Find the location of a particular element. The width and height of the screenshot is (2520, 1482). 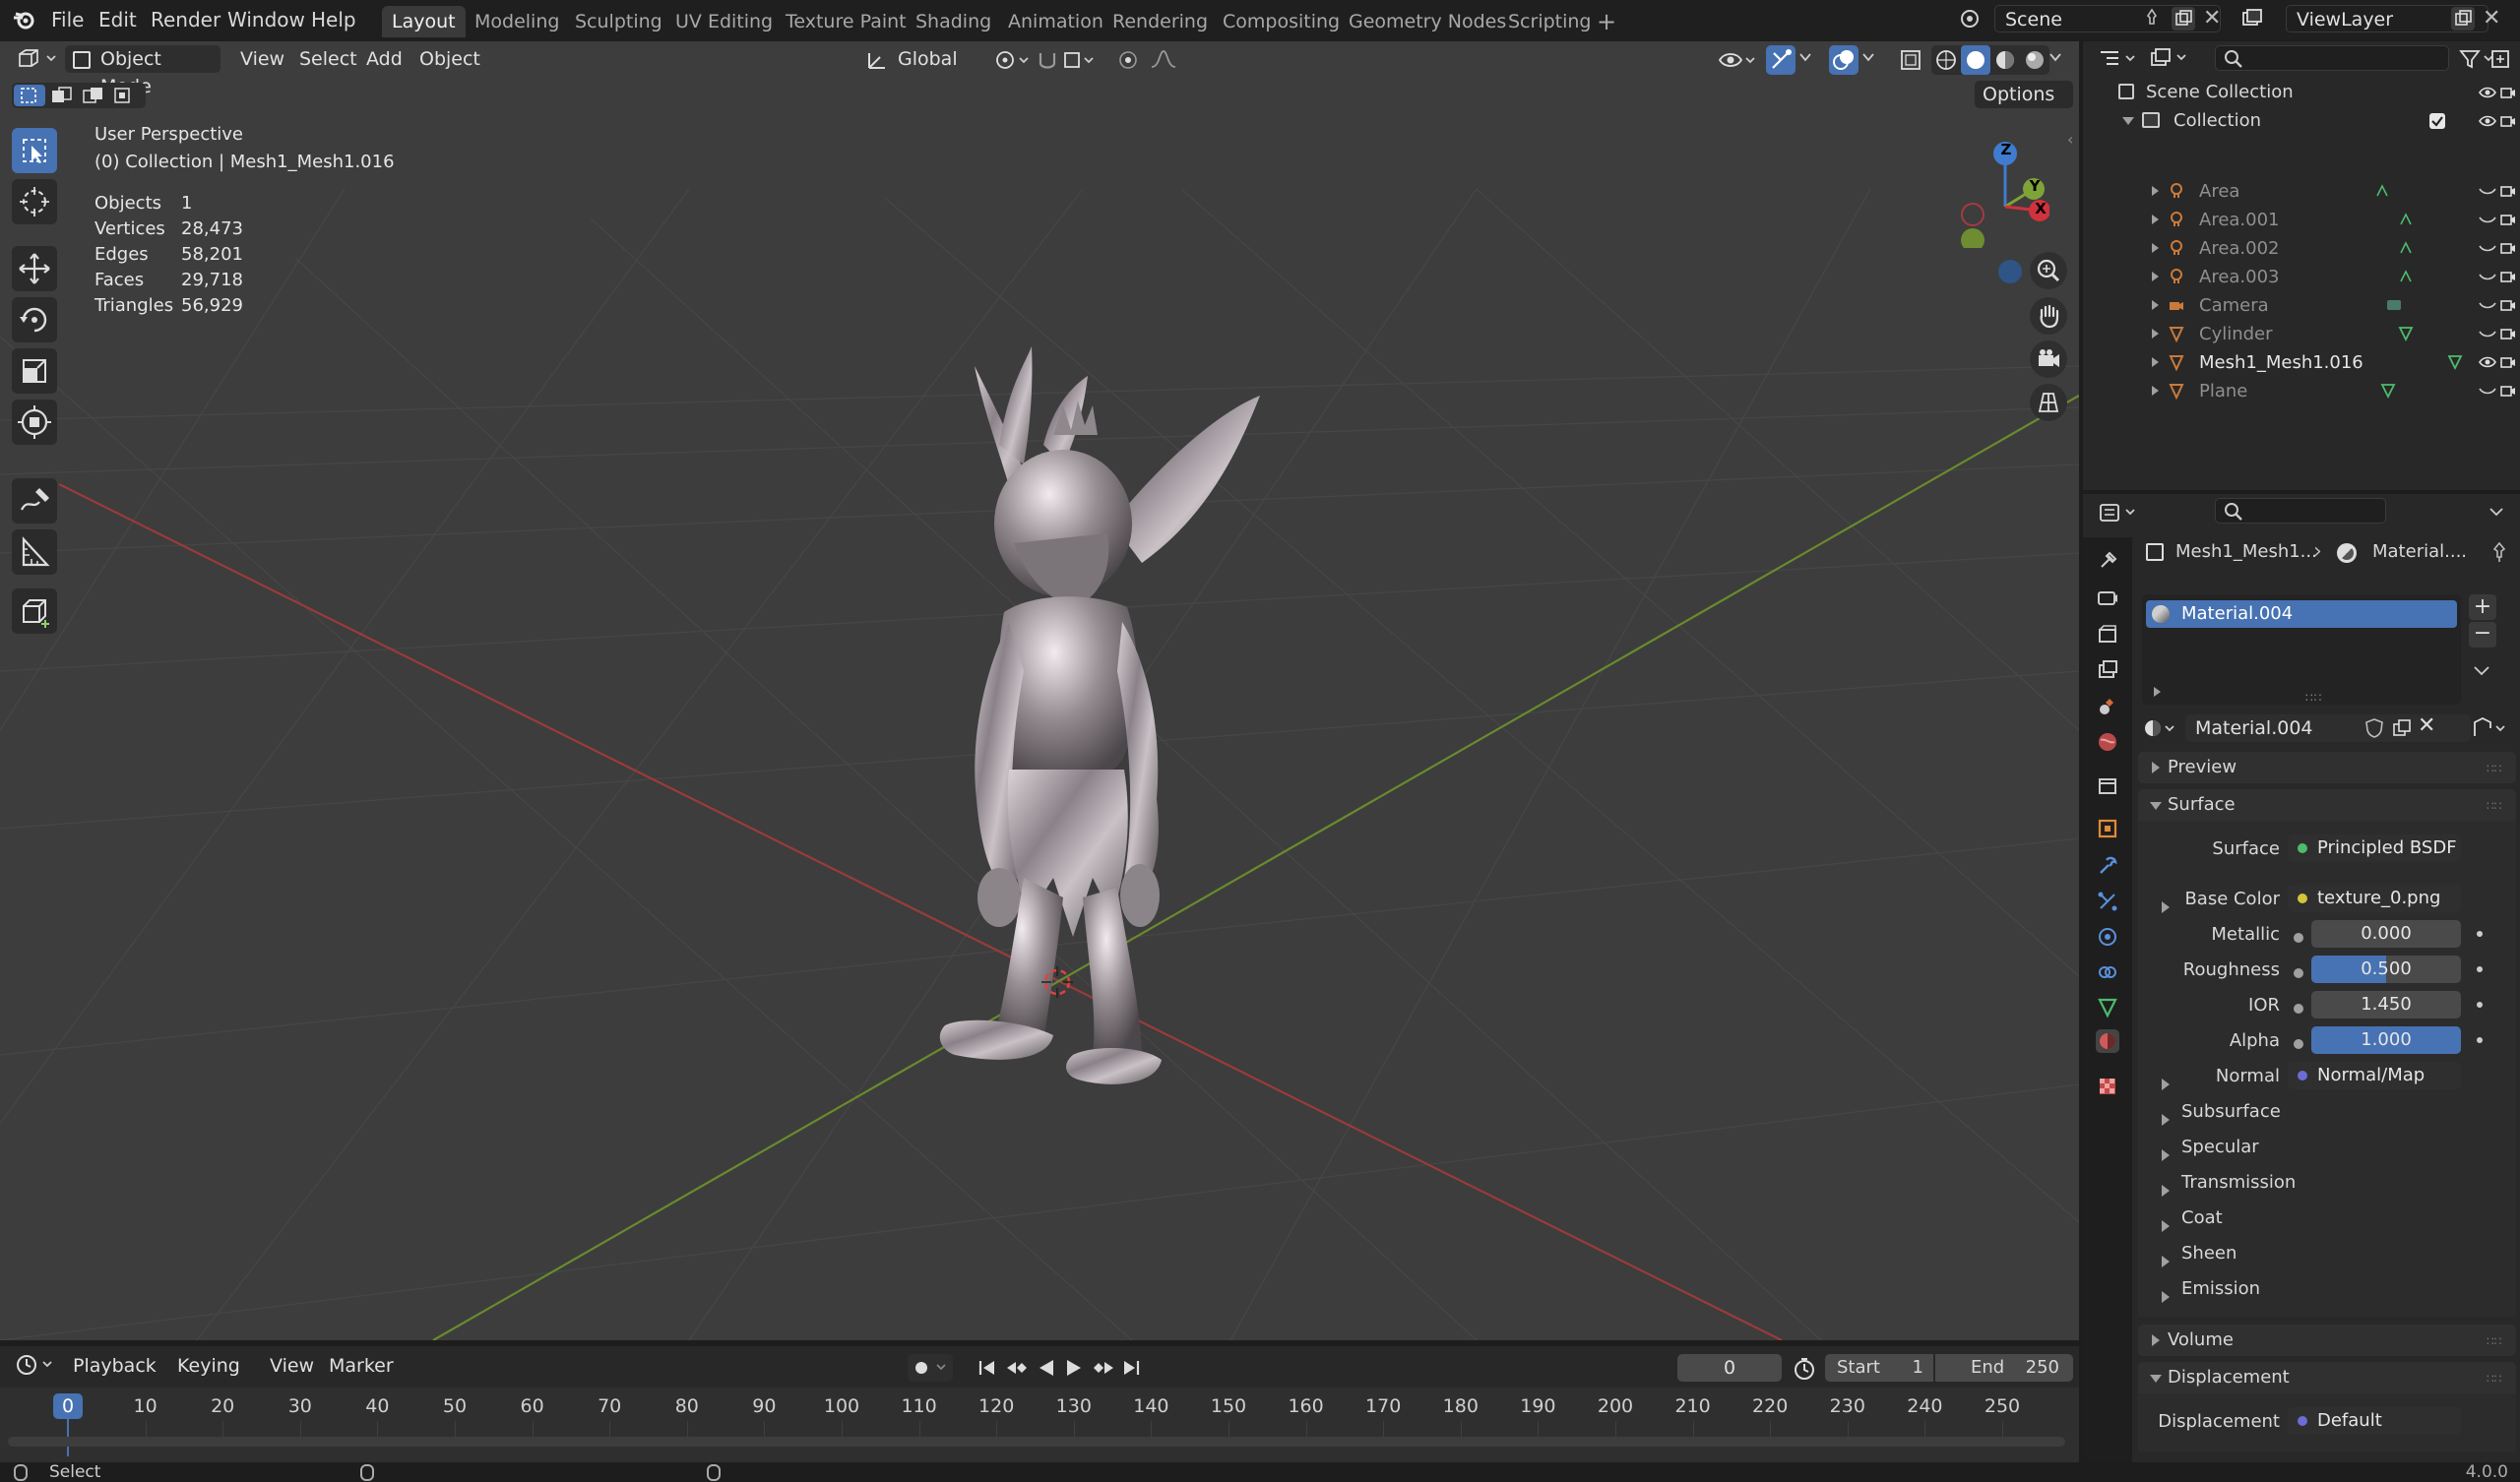

world-tab-icon is located at coordinates (2107, 742).